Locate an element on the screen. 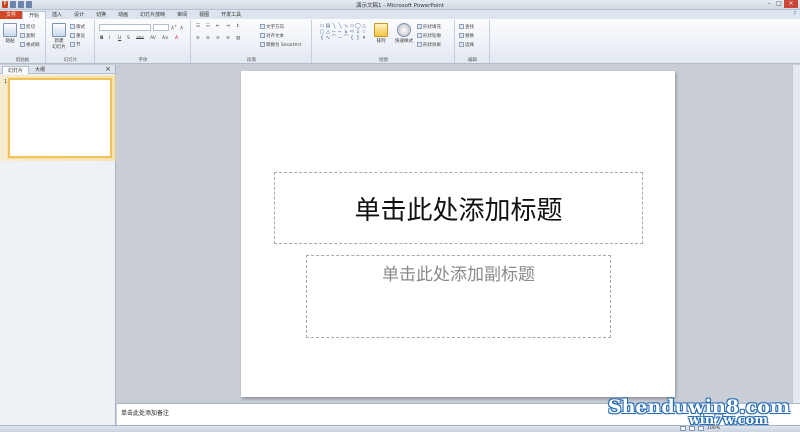  copy-icon is located at coordinates (22, 35).